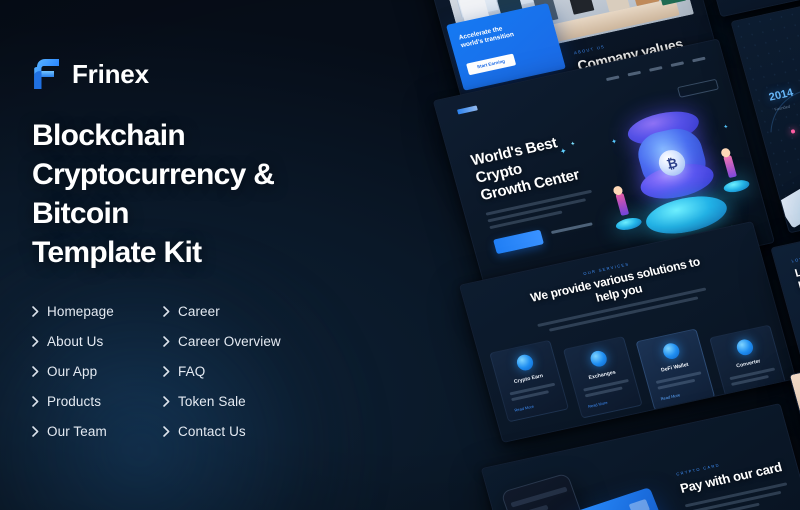  I want to click on solution-link-1: Read More, so click(597, 404).